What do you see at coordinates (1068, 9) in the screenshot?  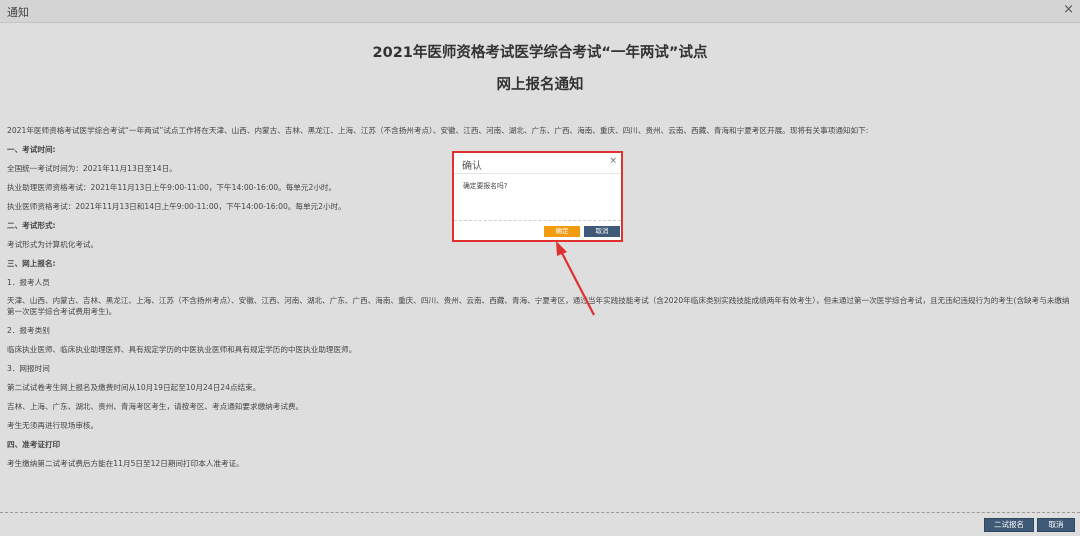 I see `window-close-icon: ×` at bounding box center [1068, 9].